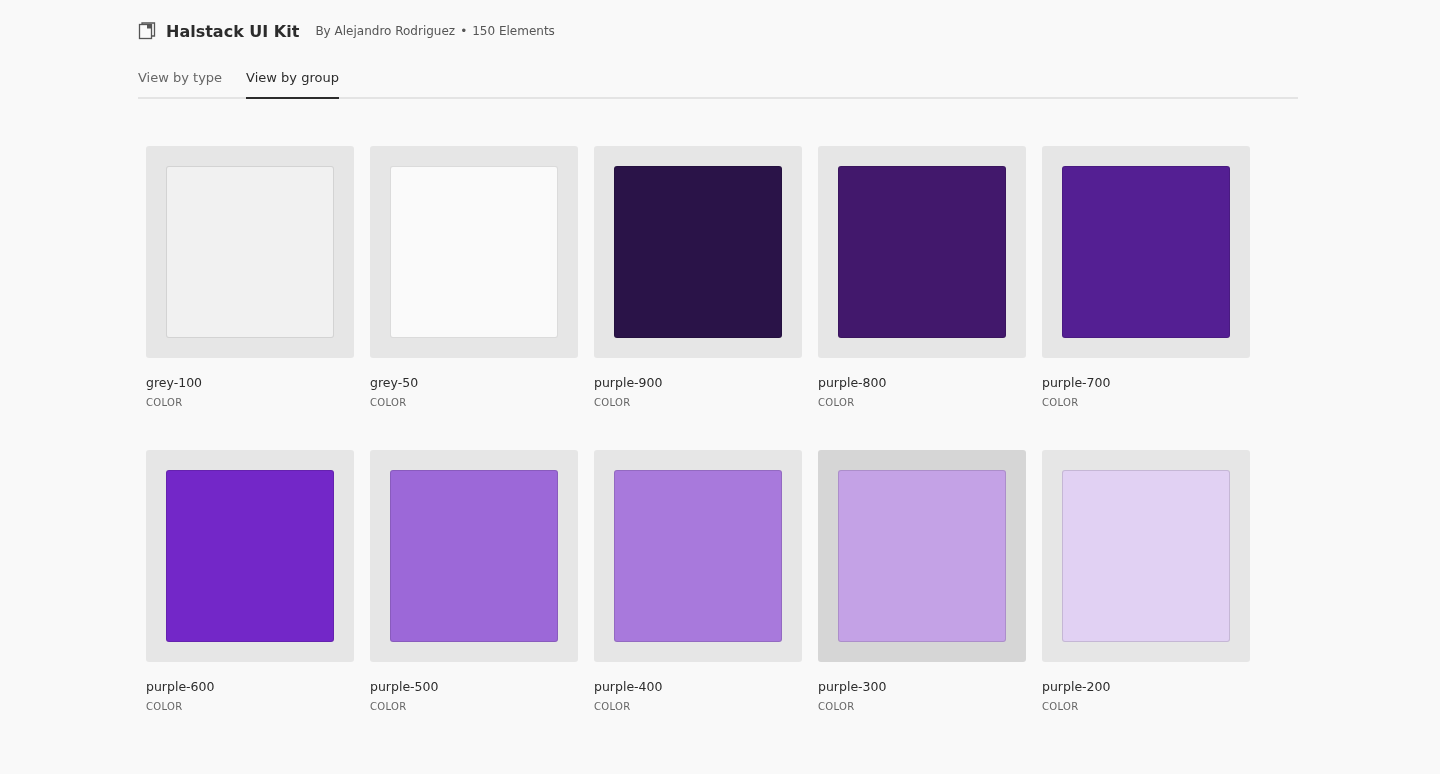  I want to click on kit-title: Halstack UI Kit, so click(233, 31).